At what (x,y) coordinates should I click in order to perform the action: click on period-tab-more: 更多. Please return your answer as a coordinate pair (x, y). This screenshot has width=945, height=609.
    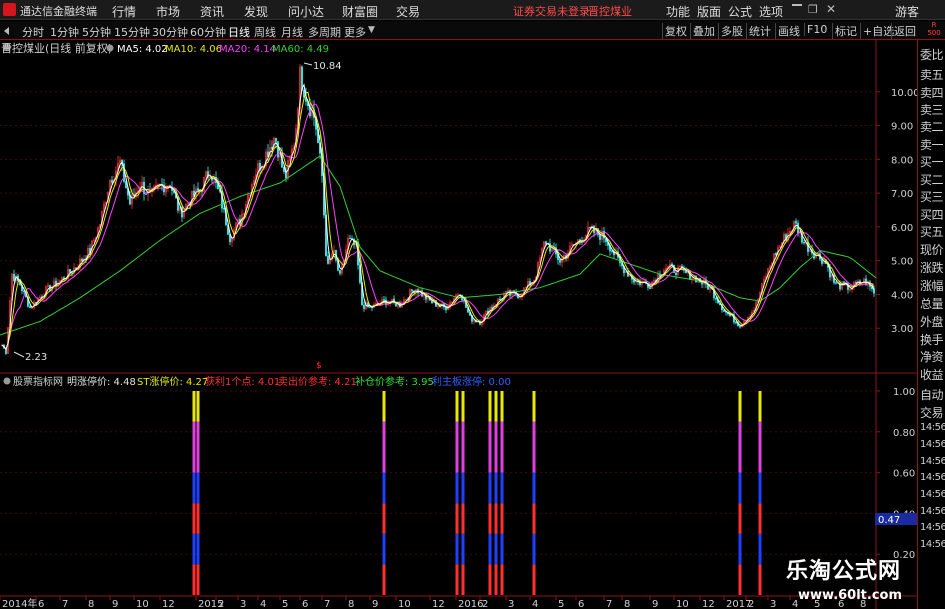
    Looking at the image, I should click on (355, 32).